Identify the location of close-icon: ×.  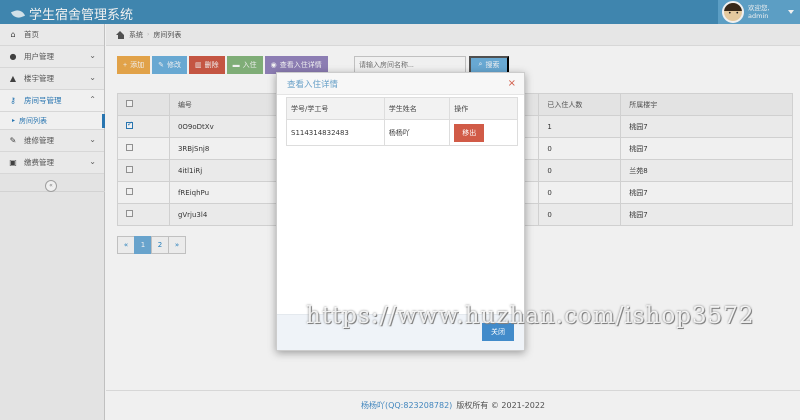
(512, 83).